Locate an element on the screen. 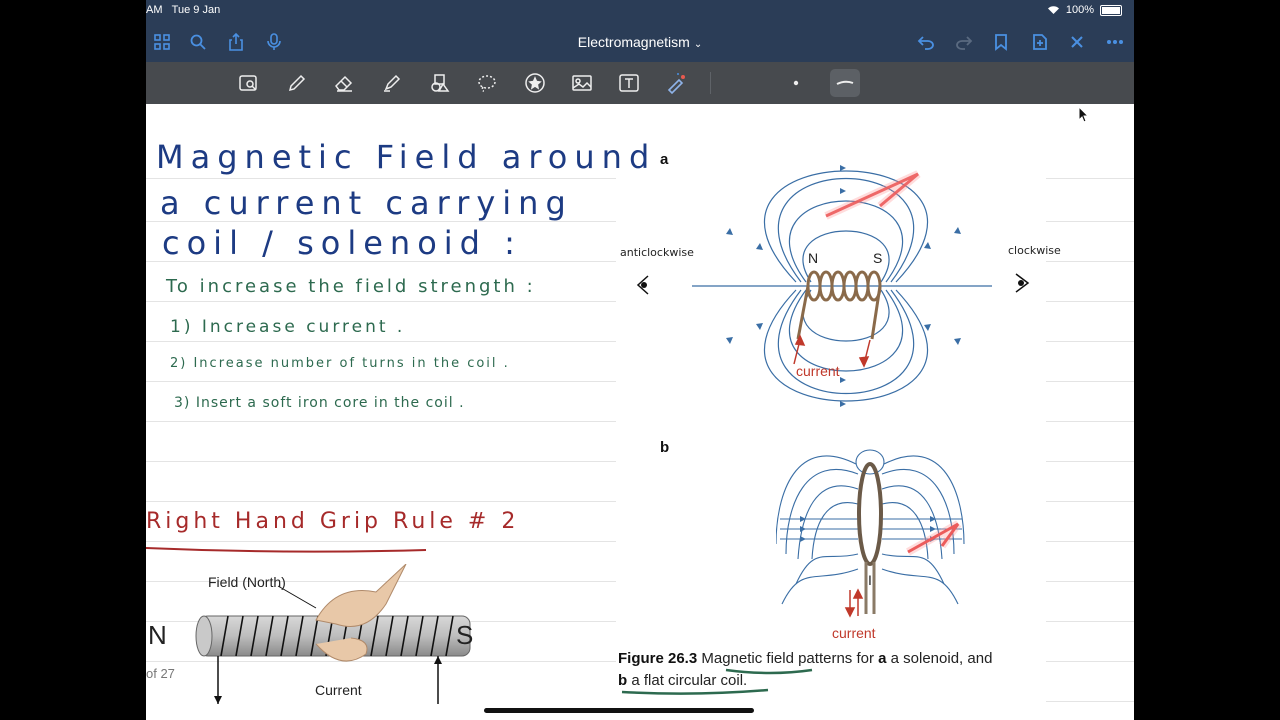 The image size is (1280, 720). note-title-line-2: a current carrying is located at coordinates (366, 203).